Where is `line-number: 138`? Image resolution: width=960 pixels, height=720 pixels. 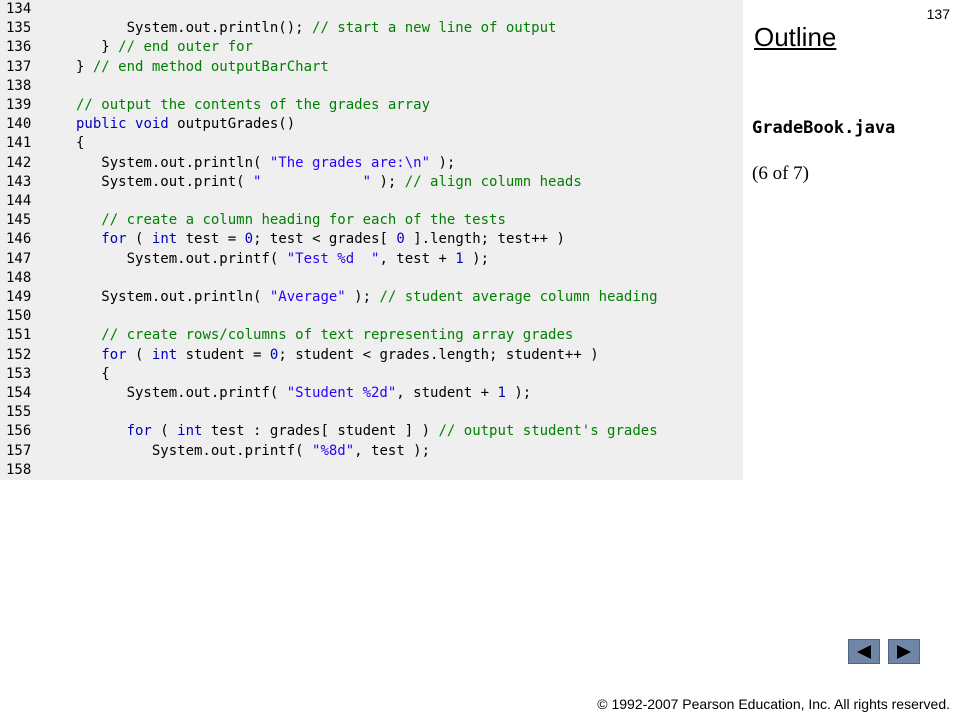
line-number: 138 is located at coordinates (19, 85).